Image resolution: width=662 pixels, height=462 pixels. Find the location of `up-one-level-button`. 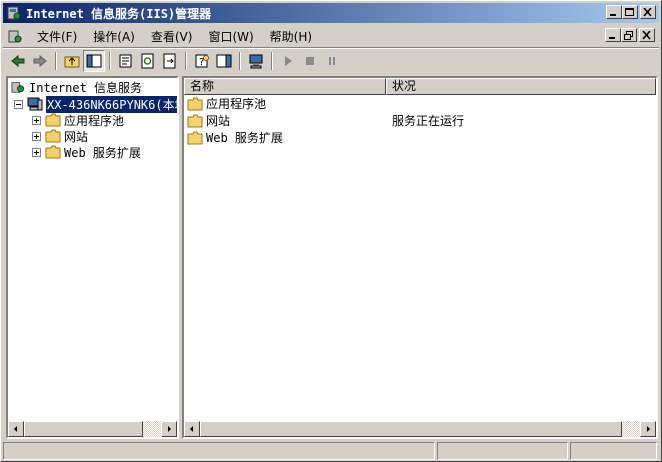

up-one-level-button is located at coordinates (72, 61).